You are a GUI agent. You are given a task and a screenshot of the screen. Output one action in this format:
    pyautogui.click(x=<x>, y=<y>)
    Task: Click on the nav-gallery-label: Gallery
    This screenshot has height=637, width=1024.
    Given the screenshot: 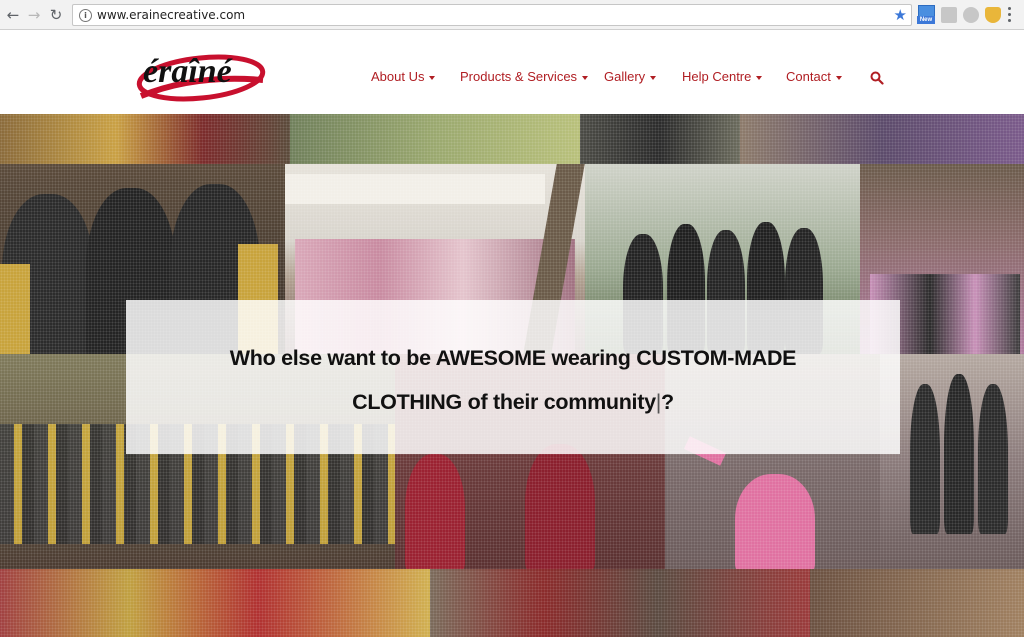 What is the action you would take?
    pyautogui.click(x=625, y=76)
    